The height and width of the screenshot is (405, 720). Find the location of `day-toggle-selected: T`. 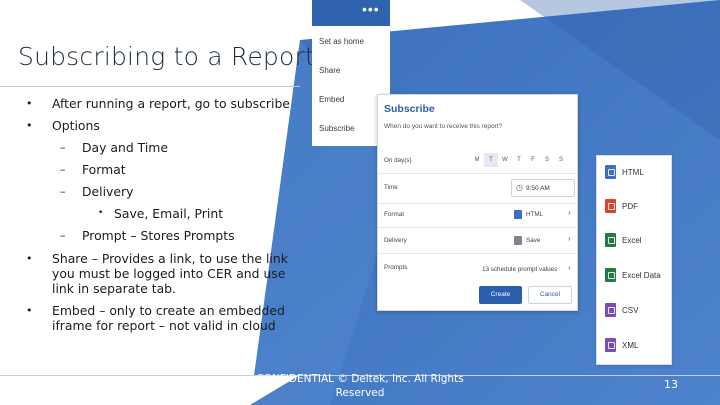

day-toggle-selected: T is located at coordinates (491, 160).